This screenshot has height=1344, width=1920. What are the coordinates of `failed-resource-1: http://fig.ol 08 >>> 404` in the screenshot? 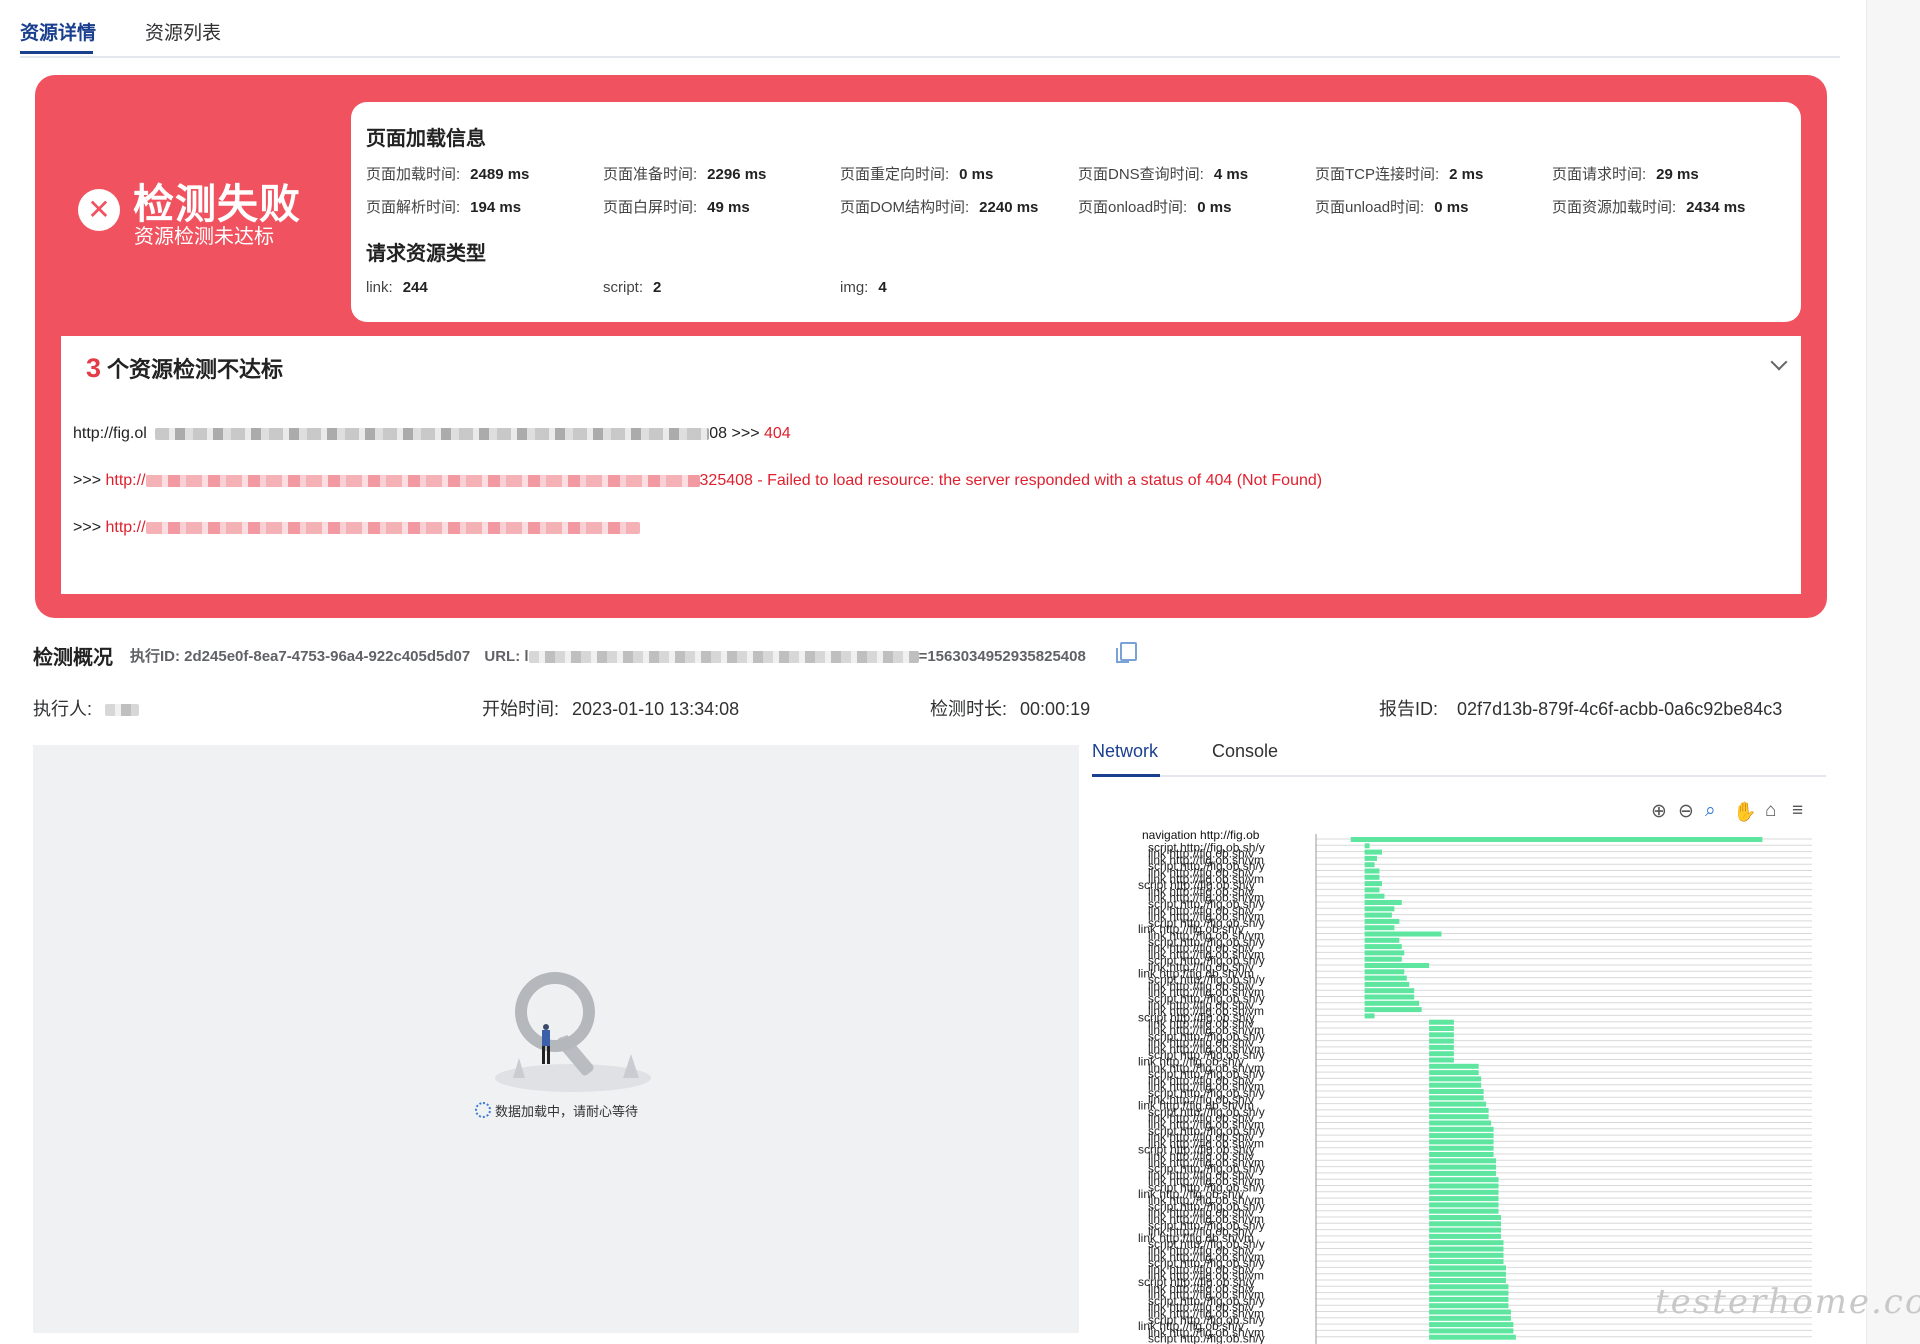 It's located at (432, 434).